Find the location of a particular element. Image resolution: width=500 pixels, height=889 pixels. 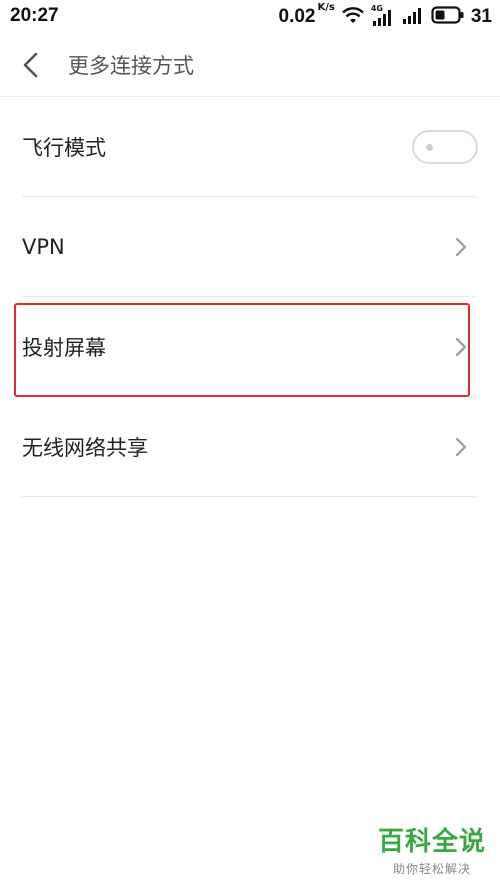

watermark-title: 百科全说 is located at coordinates (431, 842).